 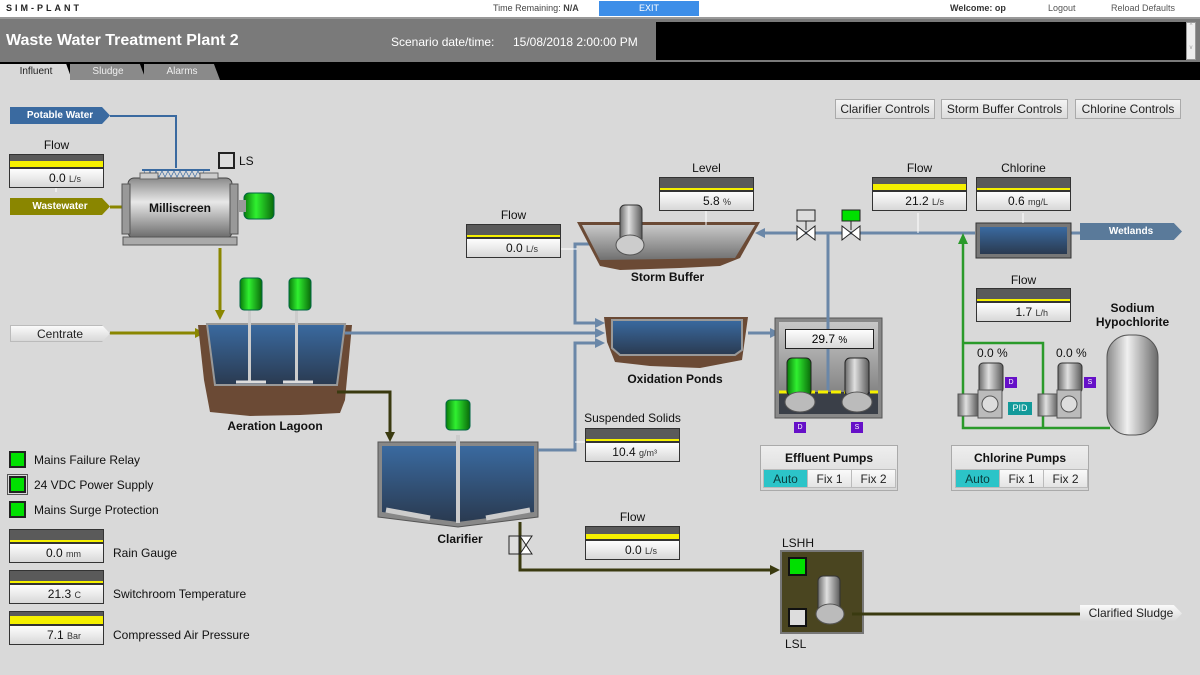 I want to click on chlorine-standby-speed: 0.0 %, so click(x=1071, y=353).